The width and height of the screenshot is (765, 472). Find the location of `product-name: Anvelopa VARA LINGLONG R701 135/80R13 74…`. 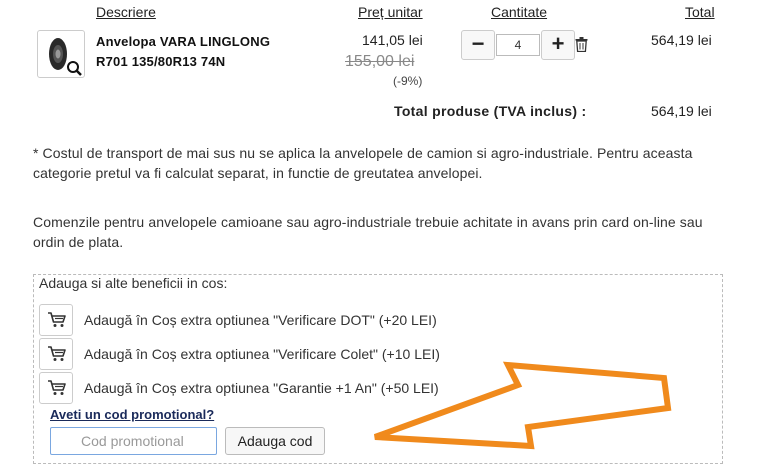

product-name: Anvelopa VARA LINGLONG R701 135/80R13 74… is located at coordinates (196, 52).